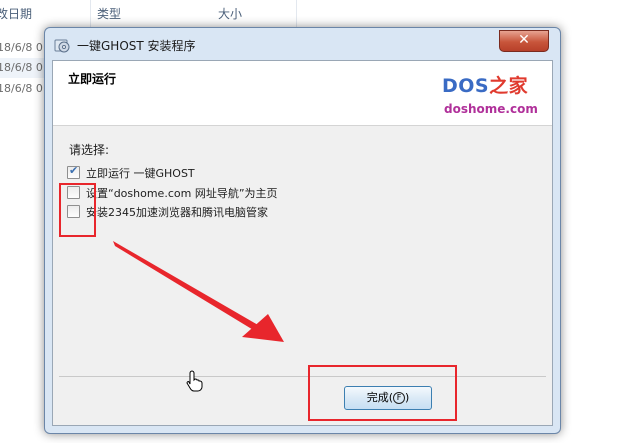 The height and width of the screenshot is (443, 618). Describe the element at coordinates (302, 93) in the screenshot. I see `header-banner: 立即运行 DOS之家 doshome.com` at that location.